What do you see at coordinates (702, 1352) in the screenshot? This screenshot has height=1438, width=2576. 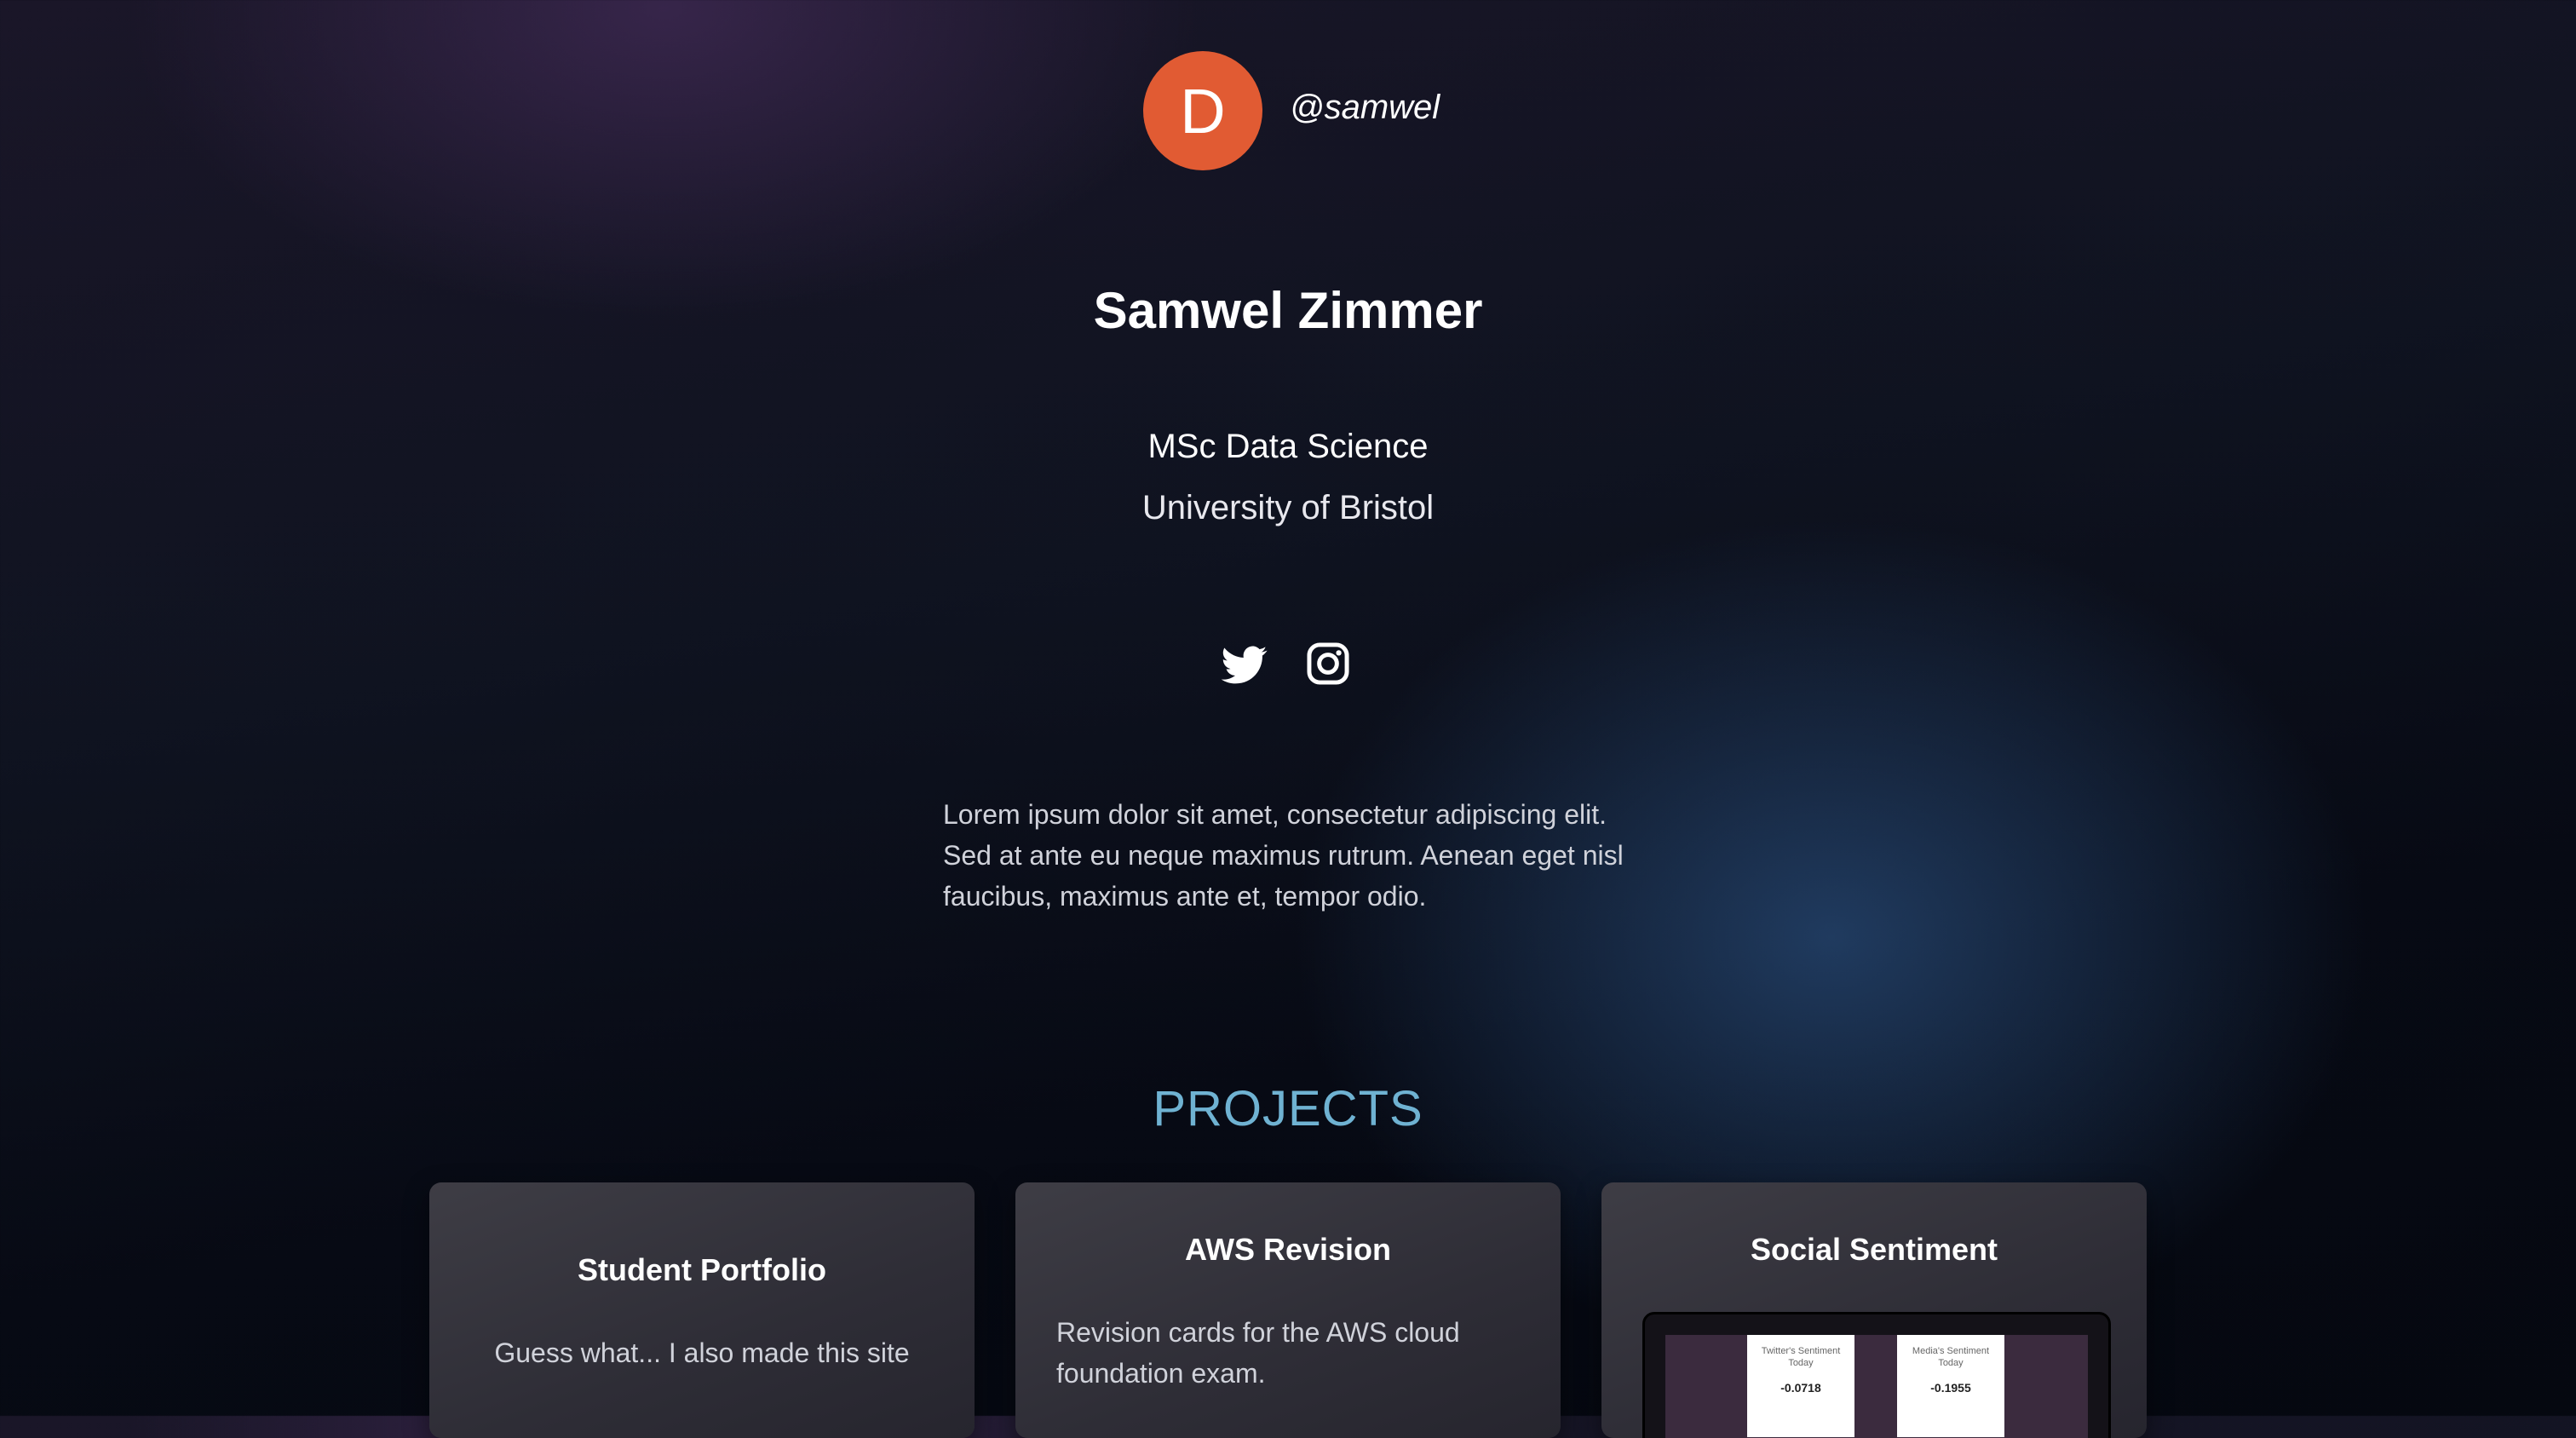 I see `project-card-description: Guess what... I also made this site` at bounding box center [702, 1352].